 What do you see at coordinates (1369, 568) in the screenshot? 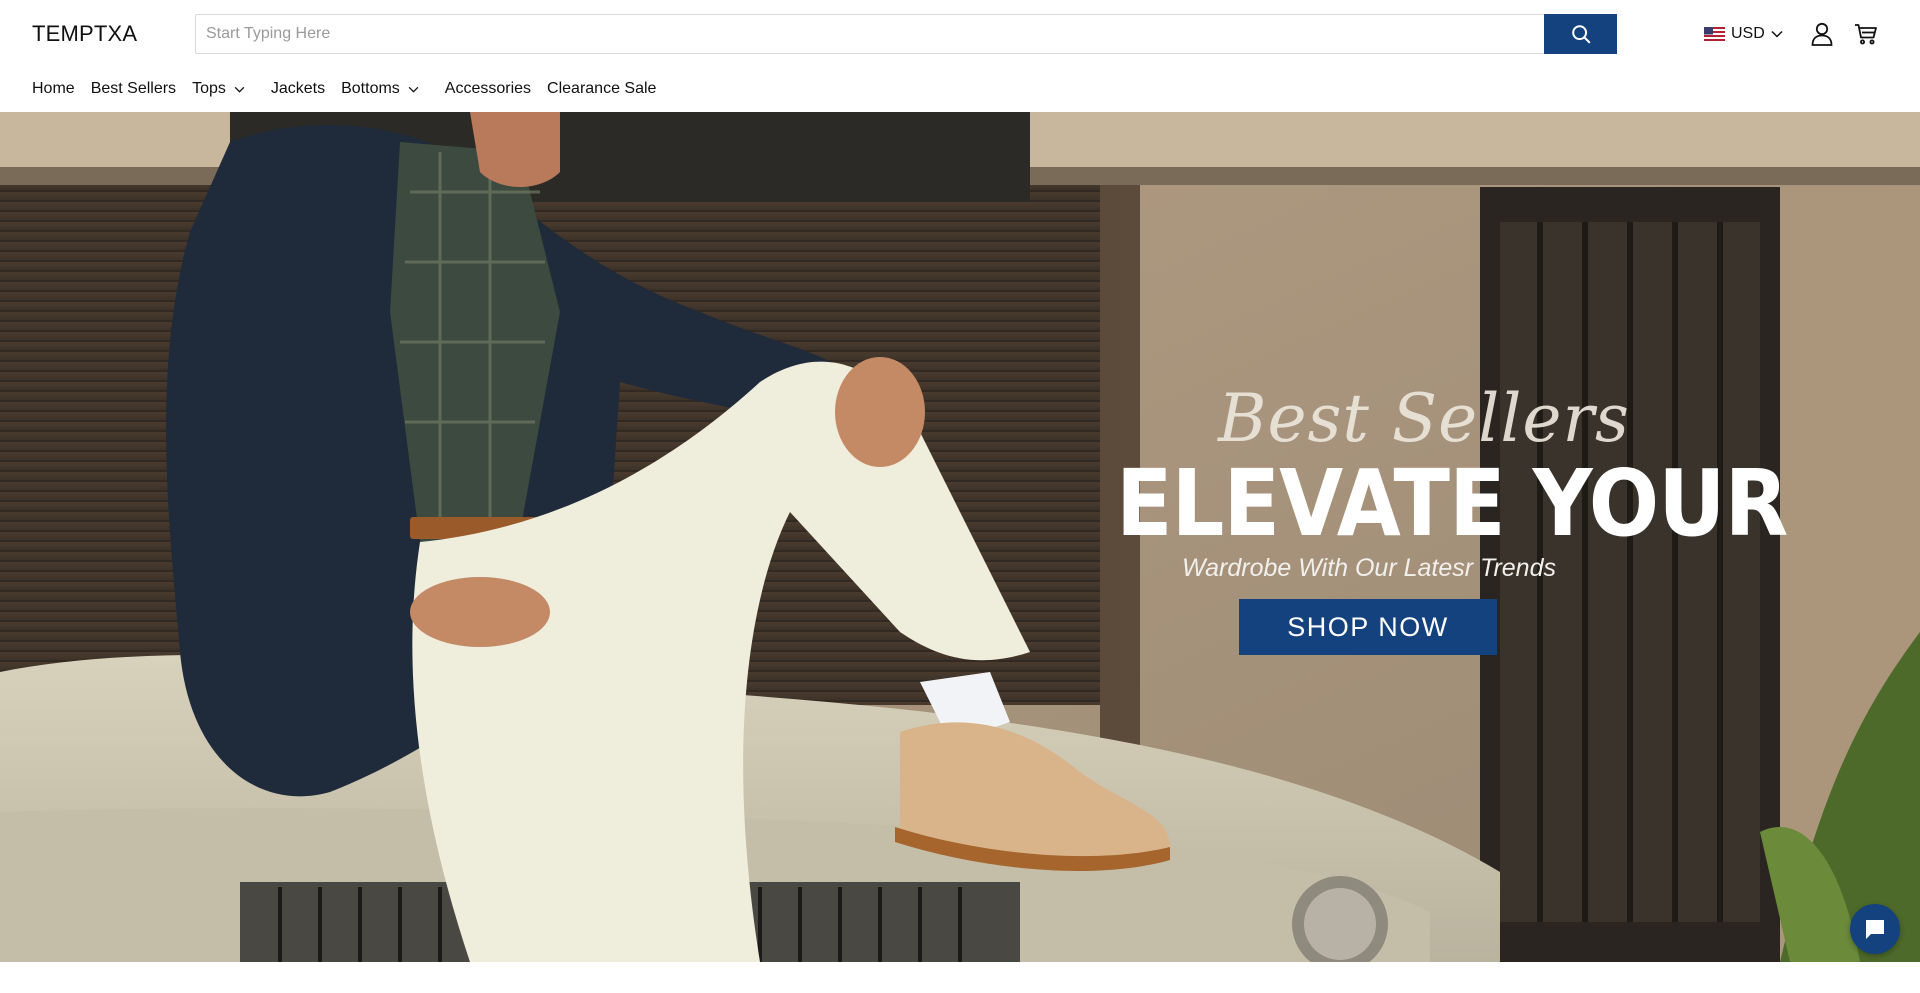
I see `hero-subtitle: Wardrobe With Our Latesr Trends` at bounding box center [1369, 568].